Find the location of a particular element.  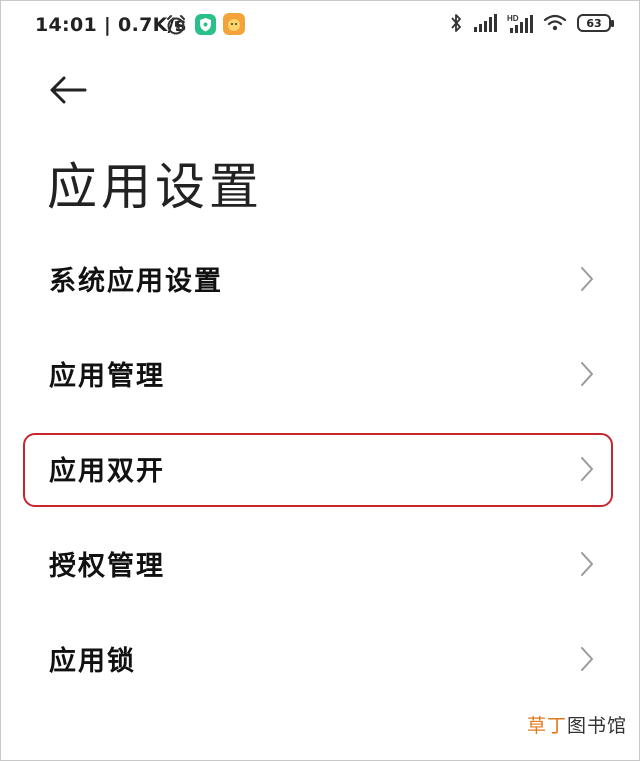

back-arrow-icon is located at coordinates (69, 90).